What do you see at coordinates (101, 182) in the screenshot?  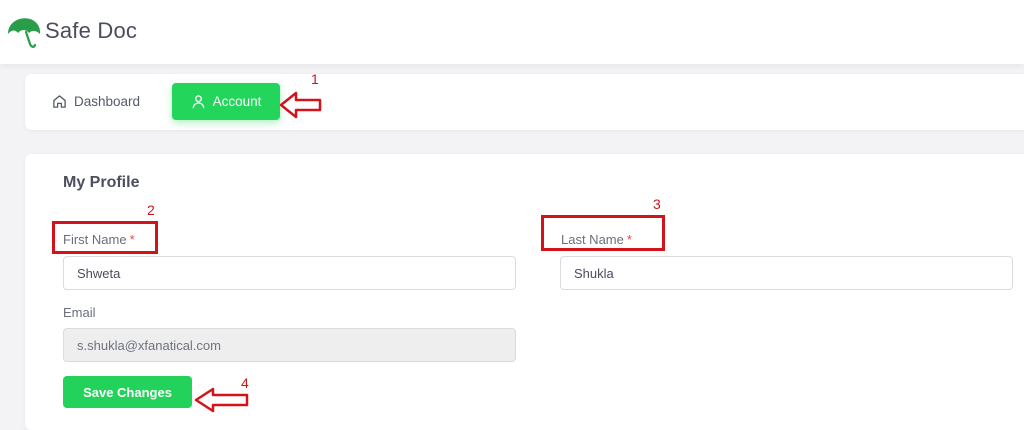 I see `card-title: My Profile` at bounding box center [101, 182].